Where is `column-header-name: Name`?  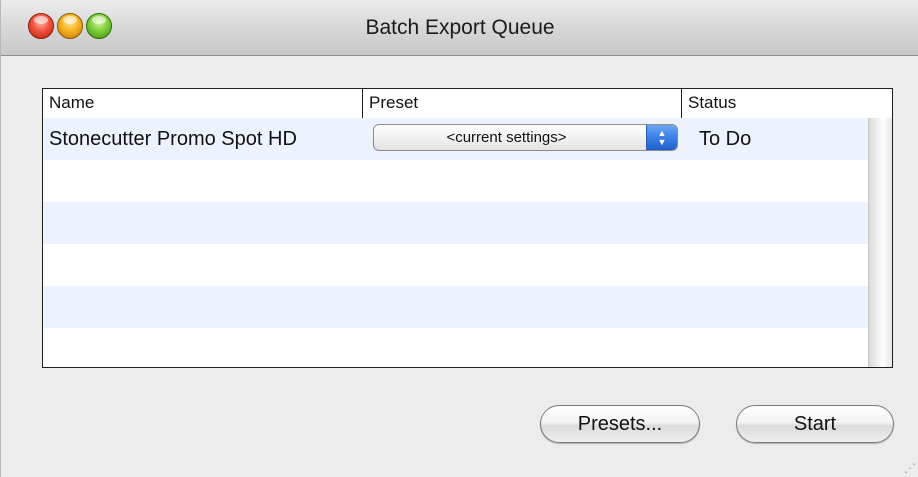 column-header-name: Name is located at coordinates (203, 103).